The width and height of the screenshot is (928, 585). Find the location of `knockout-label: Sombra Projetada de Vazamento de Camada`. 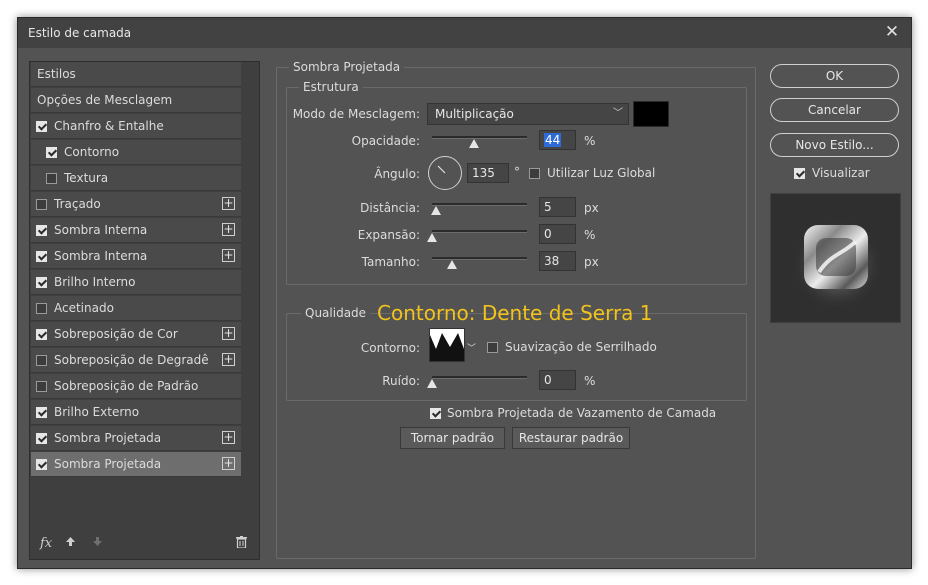

knockout-label: Sombra Projetada de Vazamento de Camada is located at coordinates (582, 413).